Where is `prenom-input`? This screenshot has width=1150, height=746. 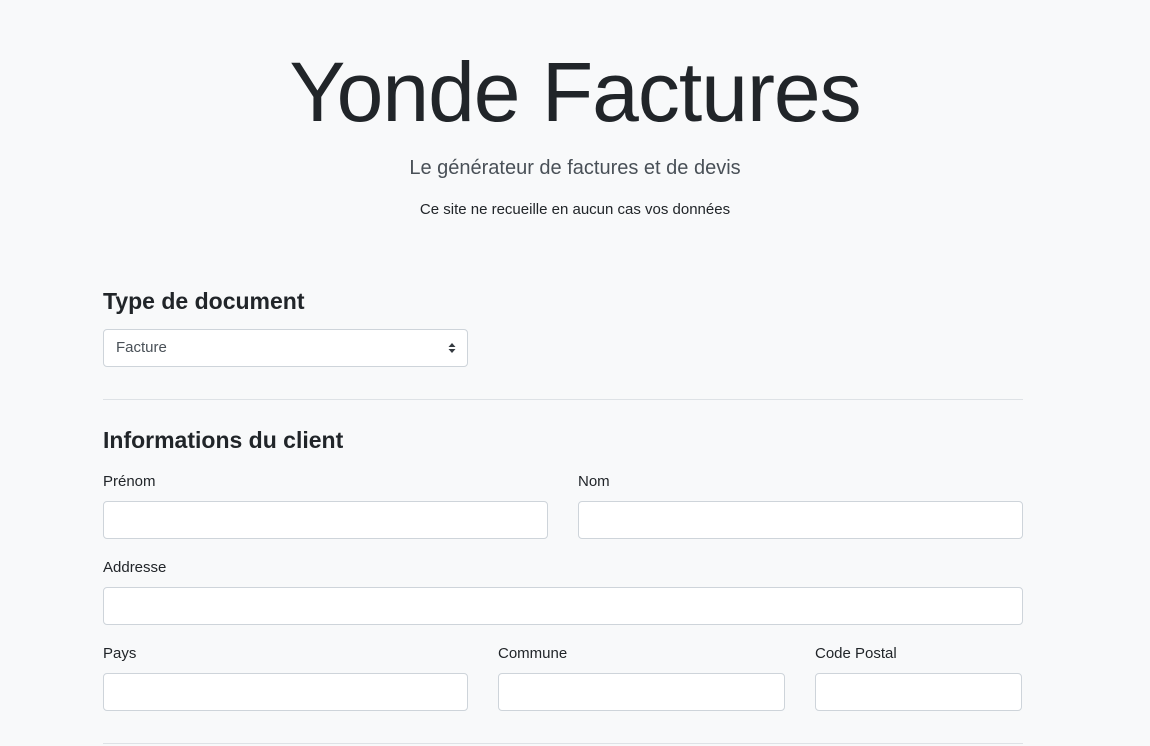
prenom-input is located at coordinates (325, 520).